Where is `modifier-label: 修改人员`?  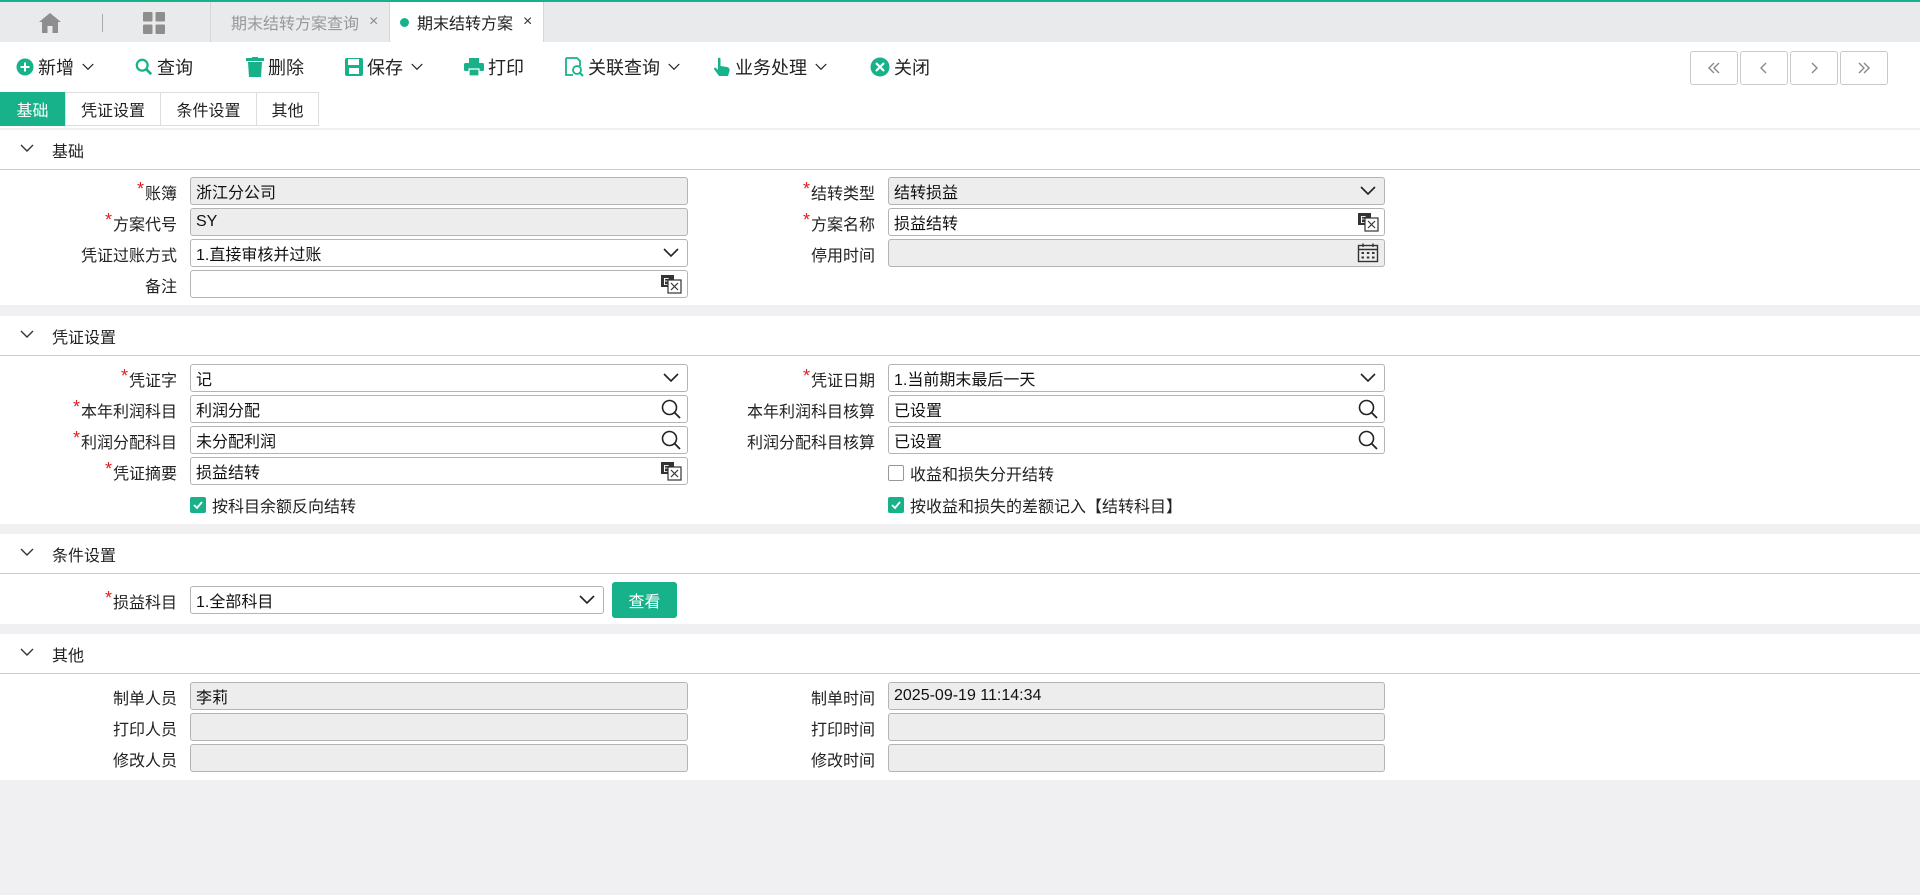 modifier-label: 修改人员 is located at coordinates (144, 761).